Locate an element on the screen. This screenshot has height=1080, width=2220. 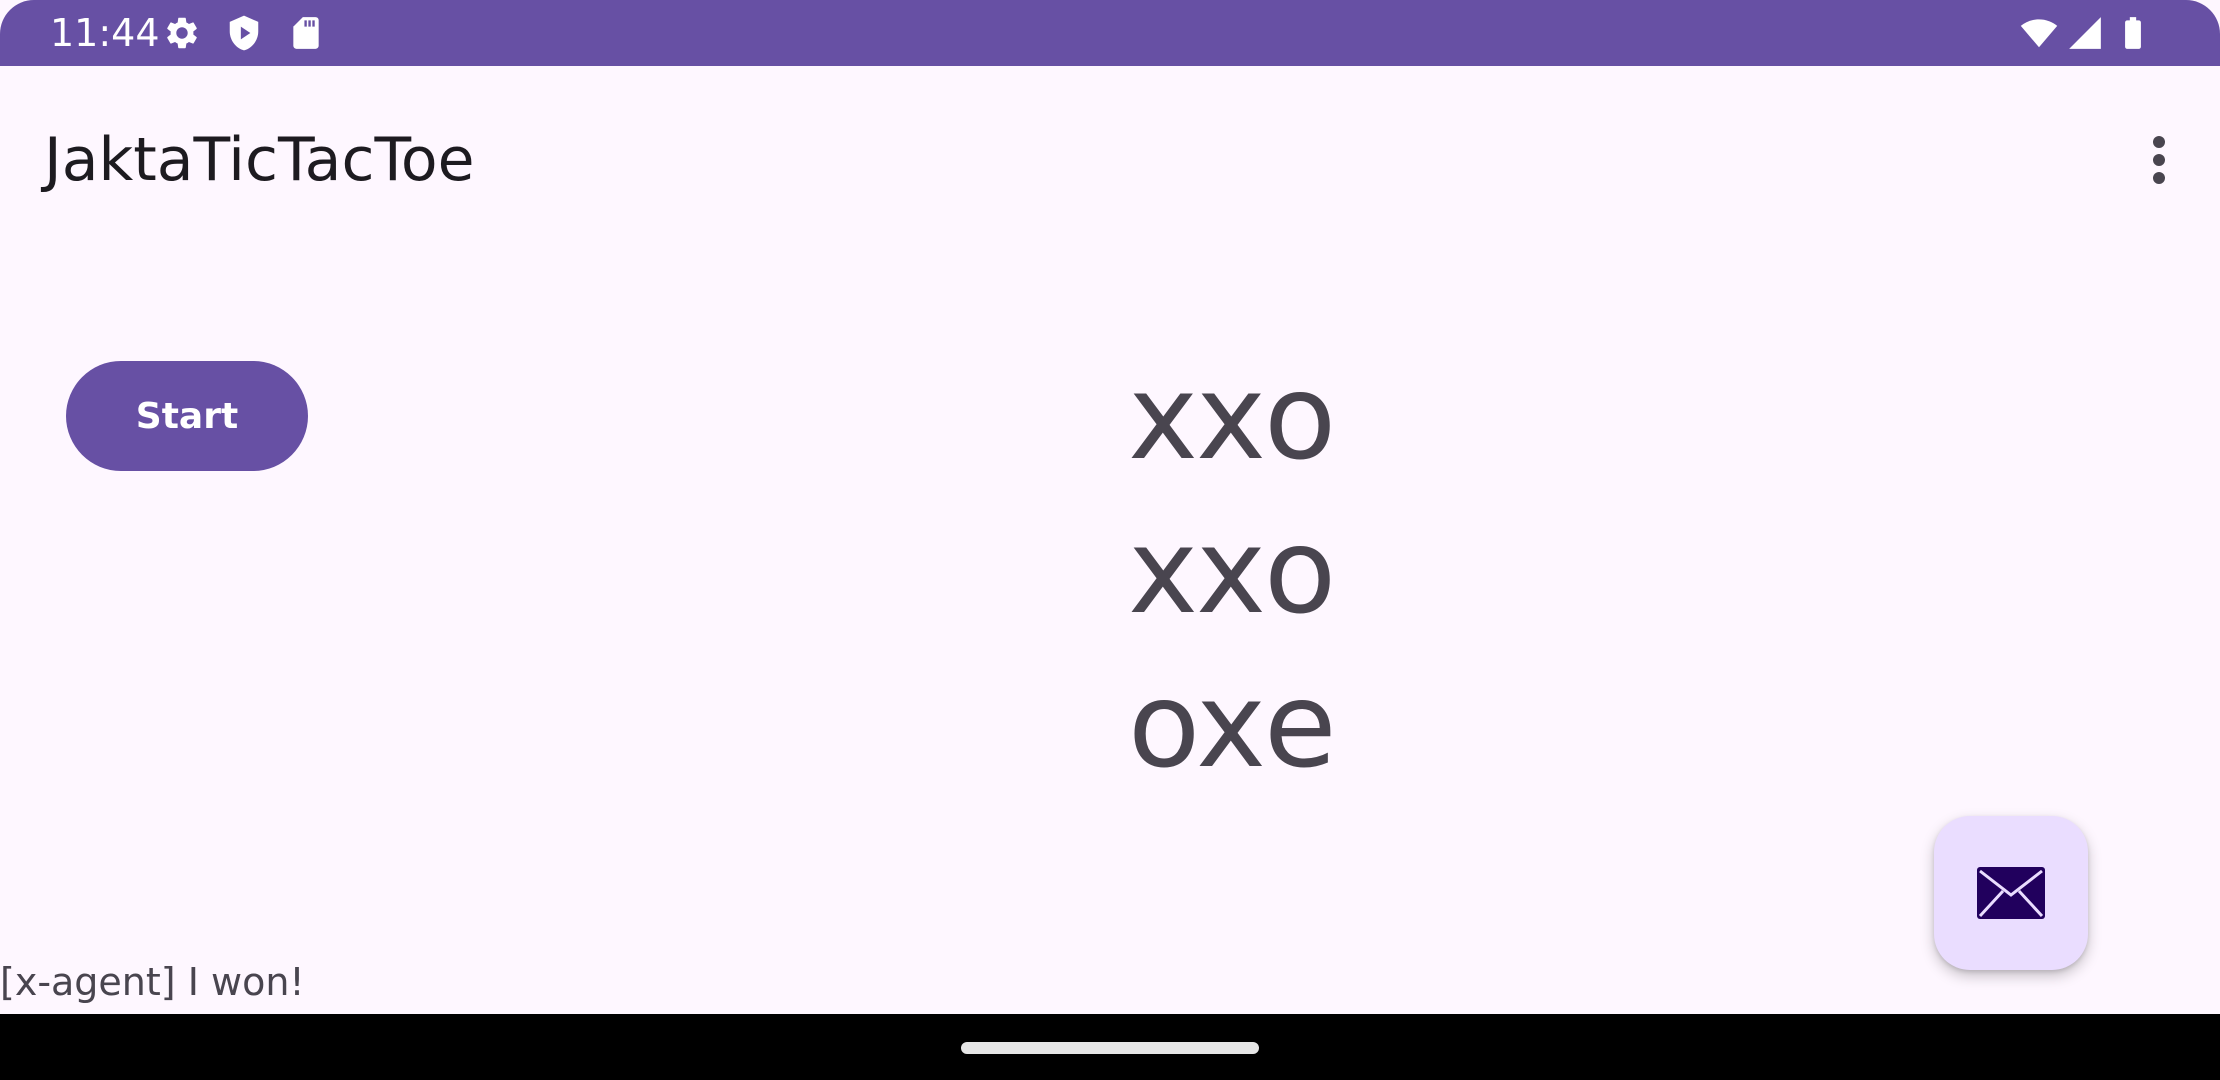
sd-card-icon is located at coordinates (306, 33).